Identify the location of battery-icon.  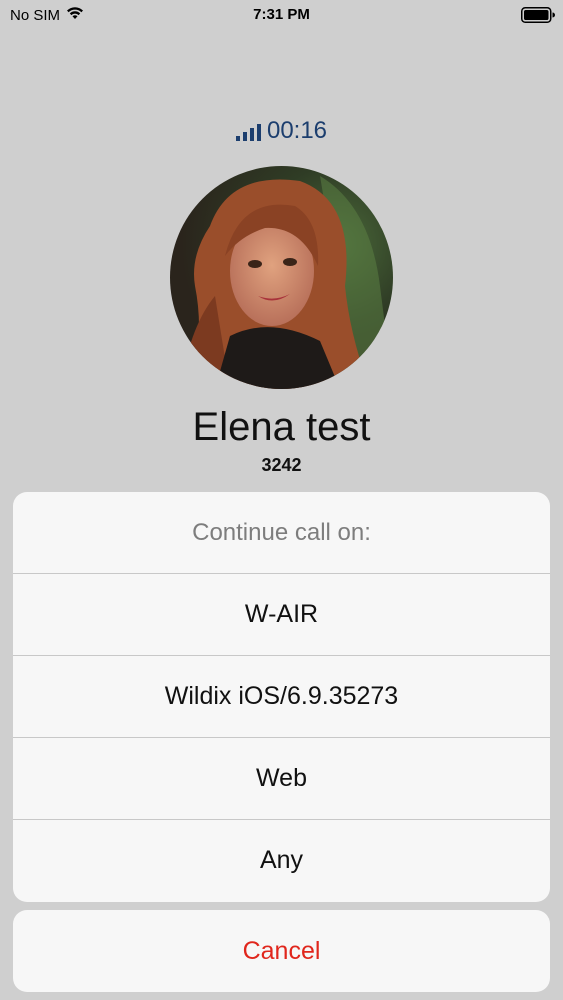
(538, 15).